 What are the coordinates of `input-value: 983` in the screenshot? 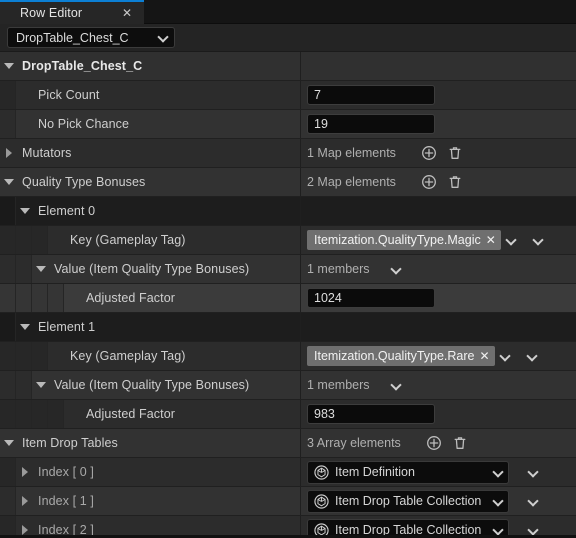 It's located at (324, 414).